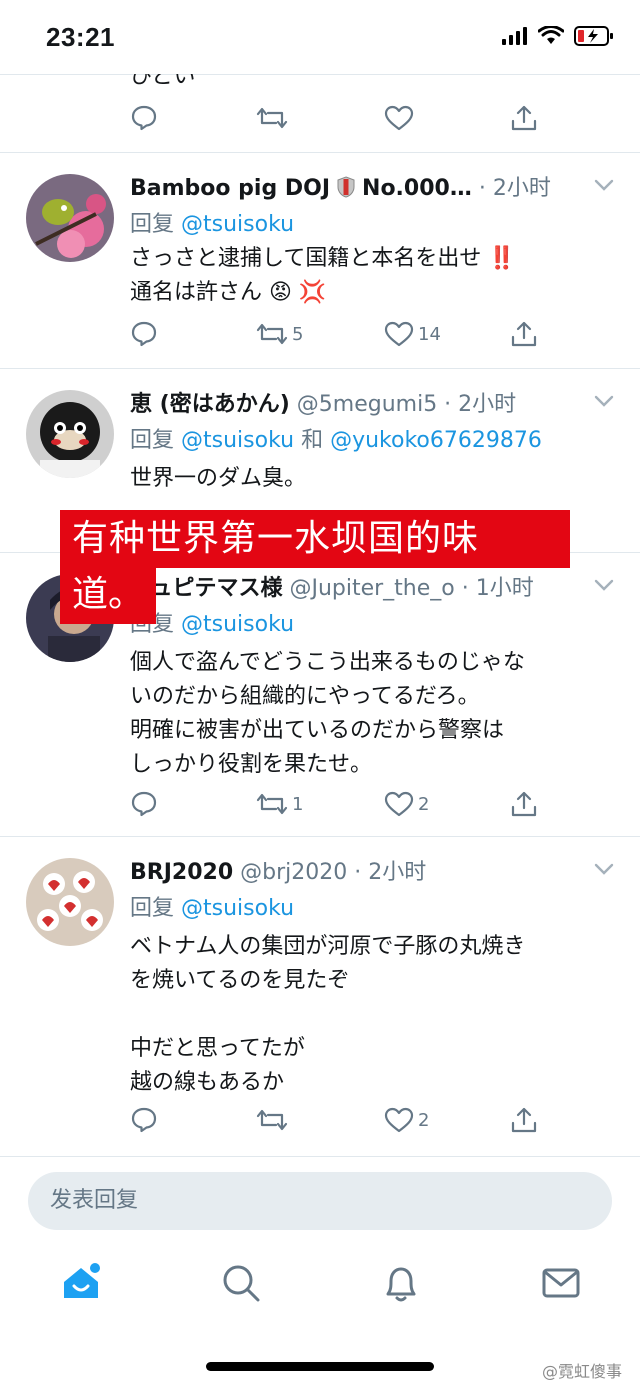  Describe the element at coordinates (429, 334) in the screenshot. I see `like-count: 14` at that location.